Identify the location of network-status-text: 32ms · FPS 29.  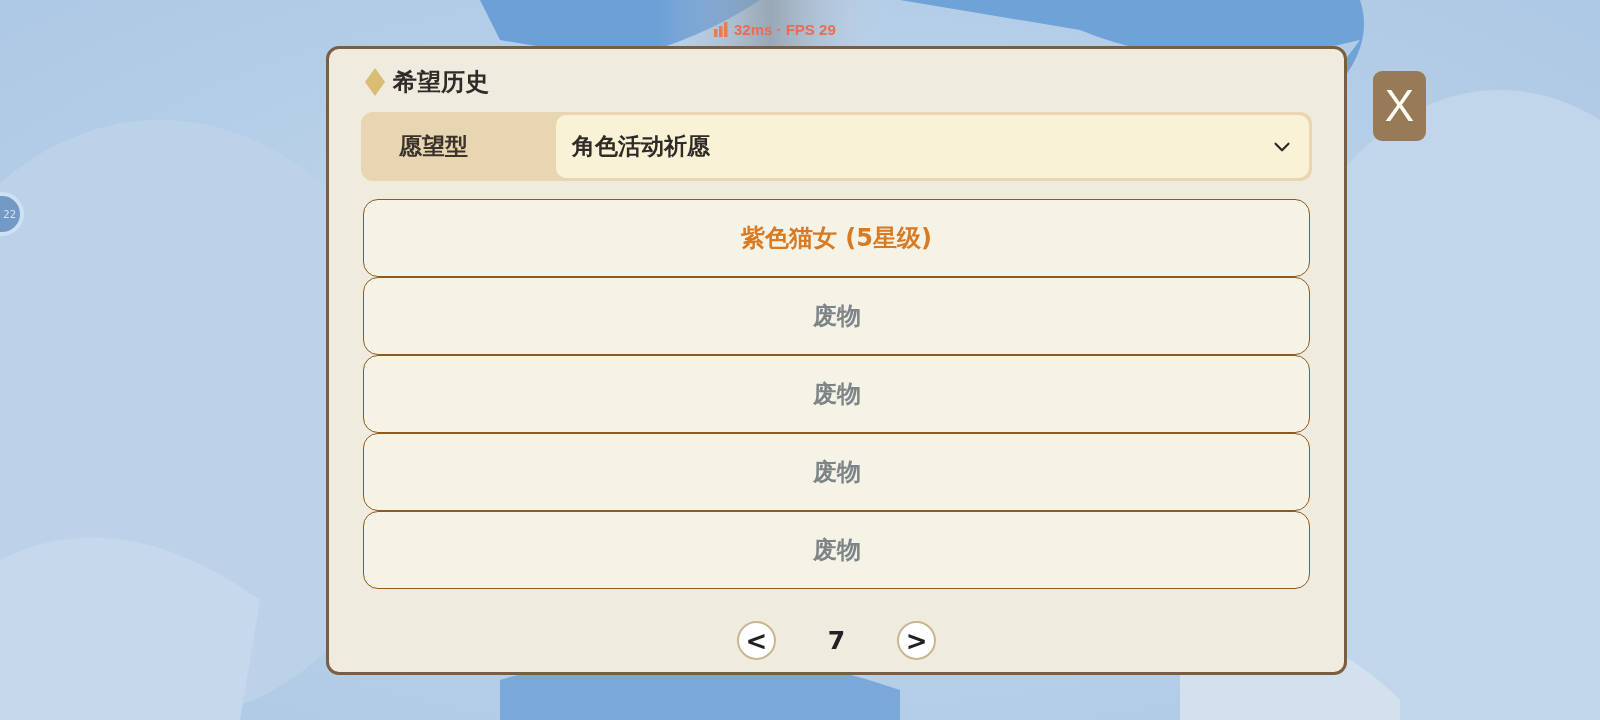
(785, 29).